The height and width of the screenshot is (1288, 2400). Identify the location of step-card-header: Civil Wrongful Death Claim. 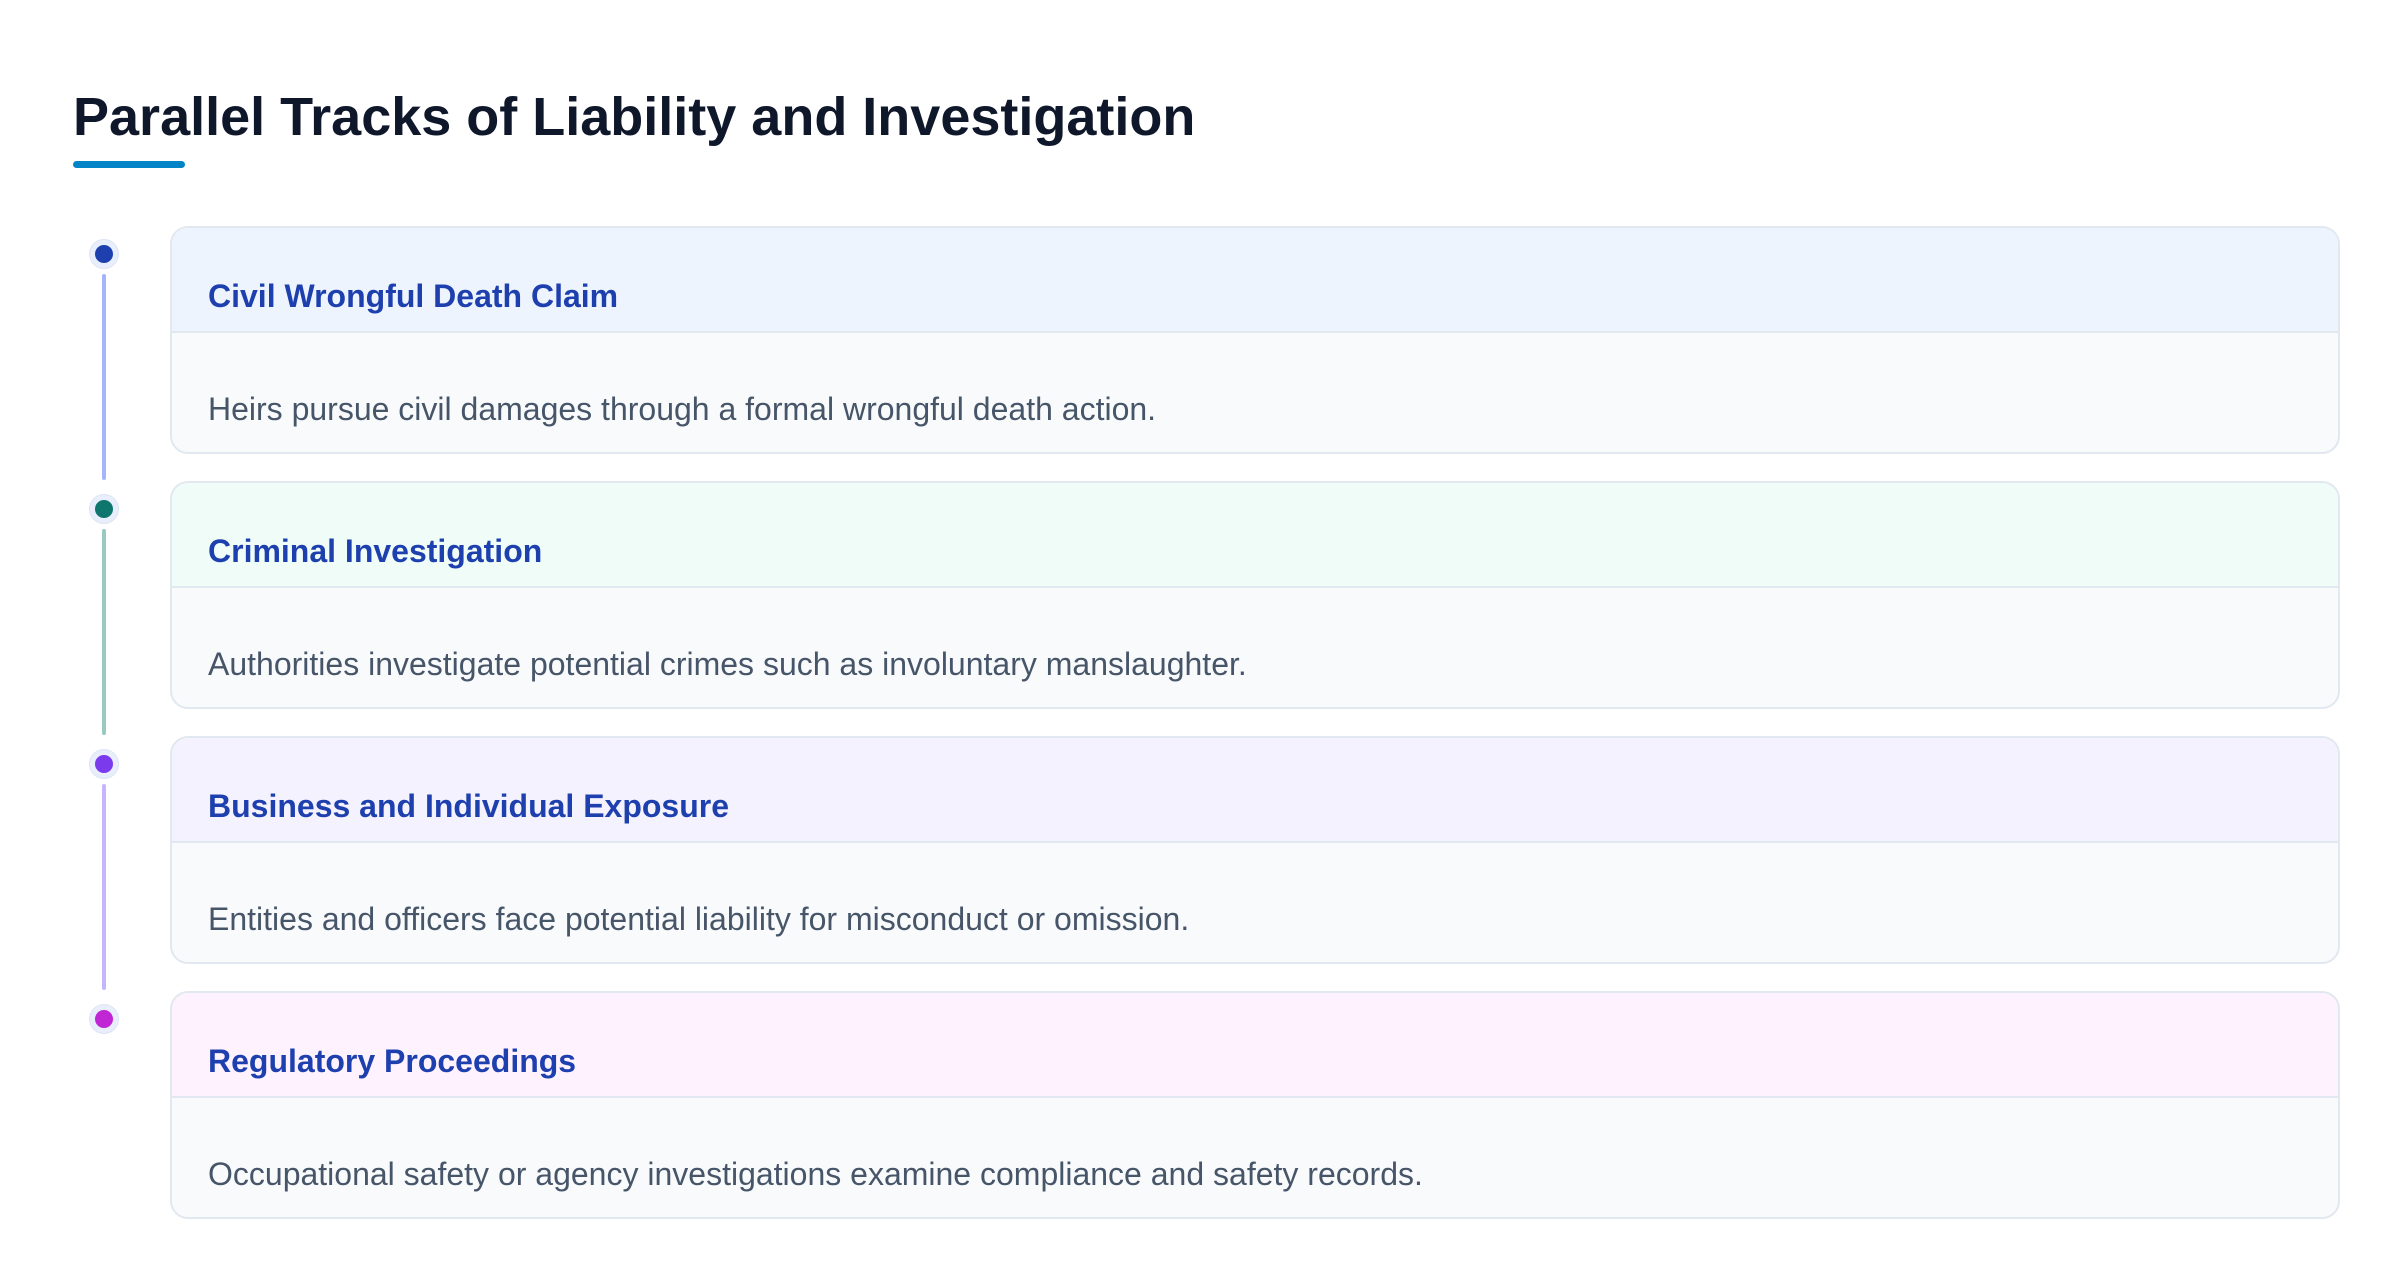
(1255, 280).